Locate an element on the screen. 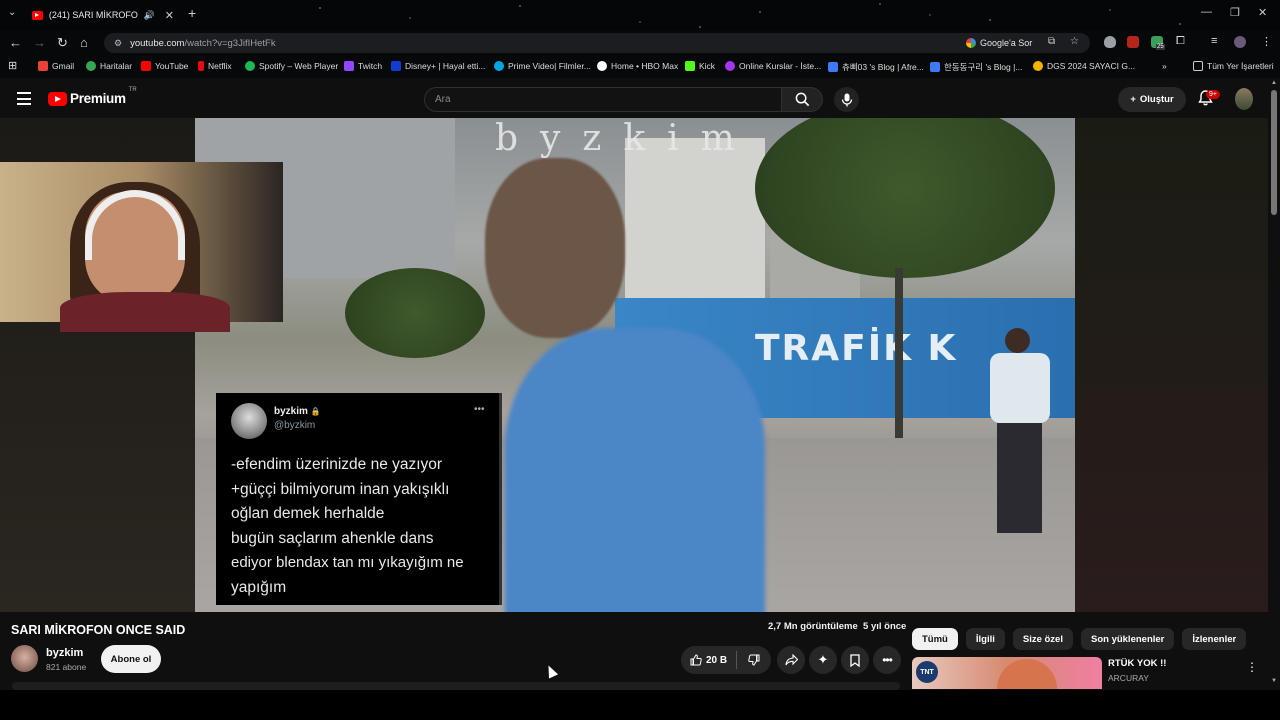 Image resolution: width=1280 pixels, height=720 pixels. site-info-icon: ⚙ is located at coordinates (118, 43).